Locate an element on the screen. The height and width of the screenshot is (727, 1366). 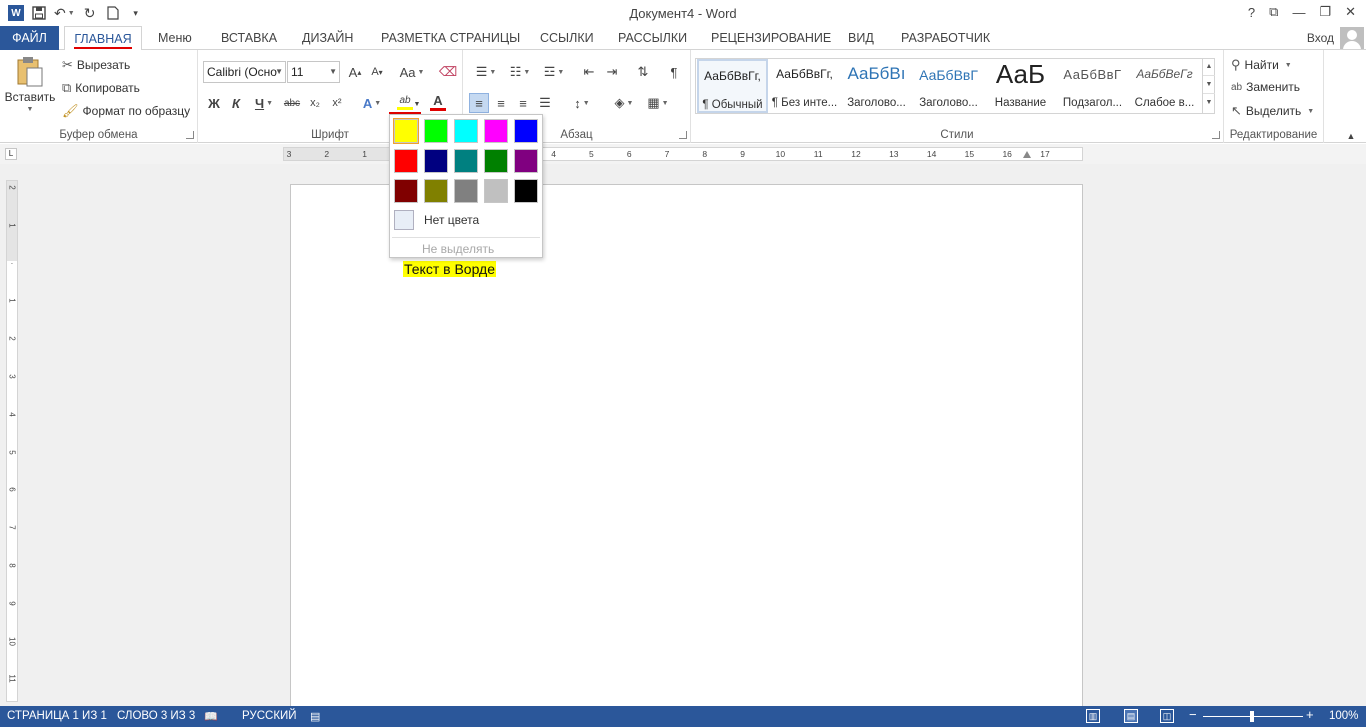
tab-developer: РАЗРАБОТЧИК is located at coordinates (945, 38).